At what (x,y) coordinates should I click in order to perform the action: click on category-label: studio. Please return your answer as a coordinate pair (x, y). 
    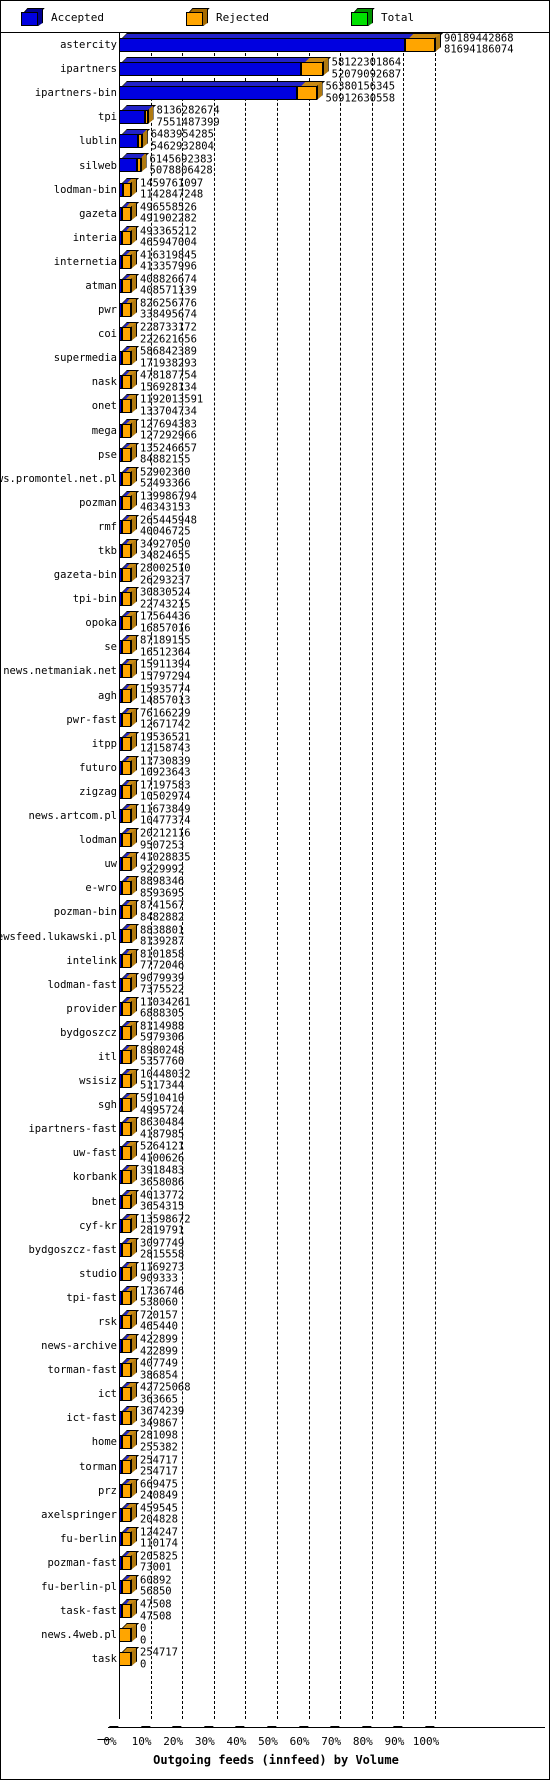
    Looking at the image, I should click on (98, 1273).